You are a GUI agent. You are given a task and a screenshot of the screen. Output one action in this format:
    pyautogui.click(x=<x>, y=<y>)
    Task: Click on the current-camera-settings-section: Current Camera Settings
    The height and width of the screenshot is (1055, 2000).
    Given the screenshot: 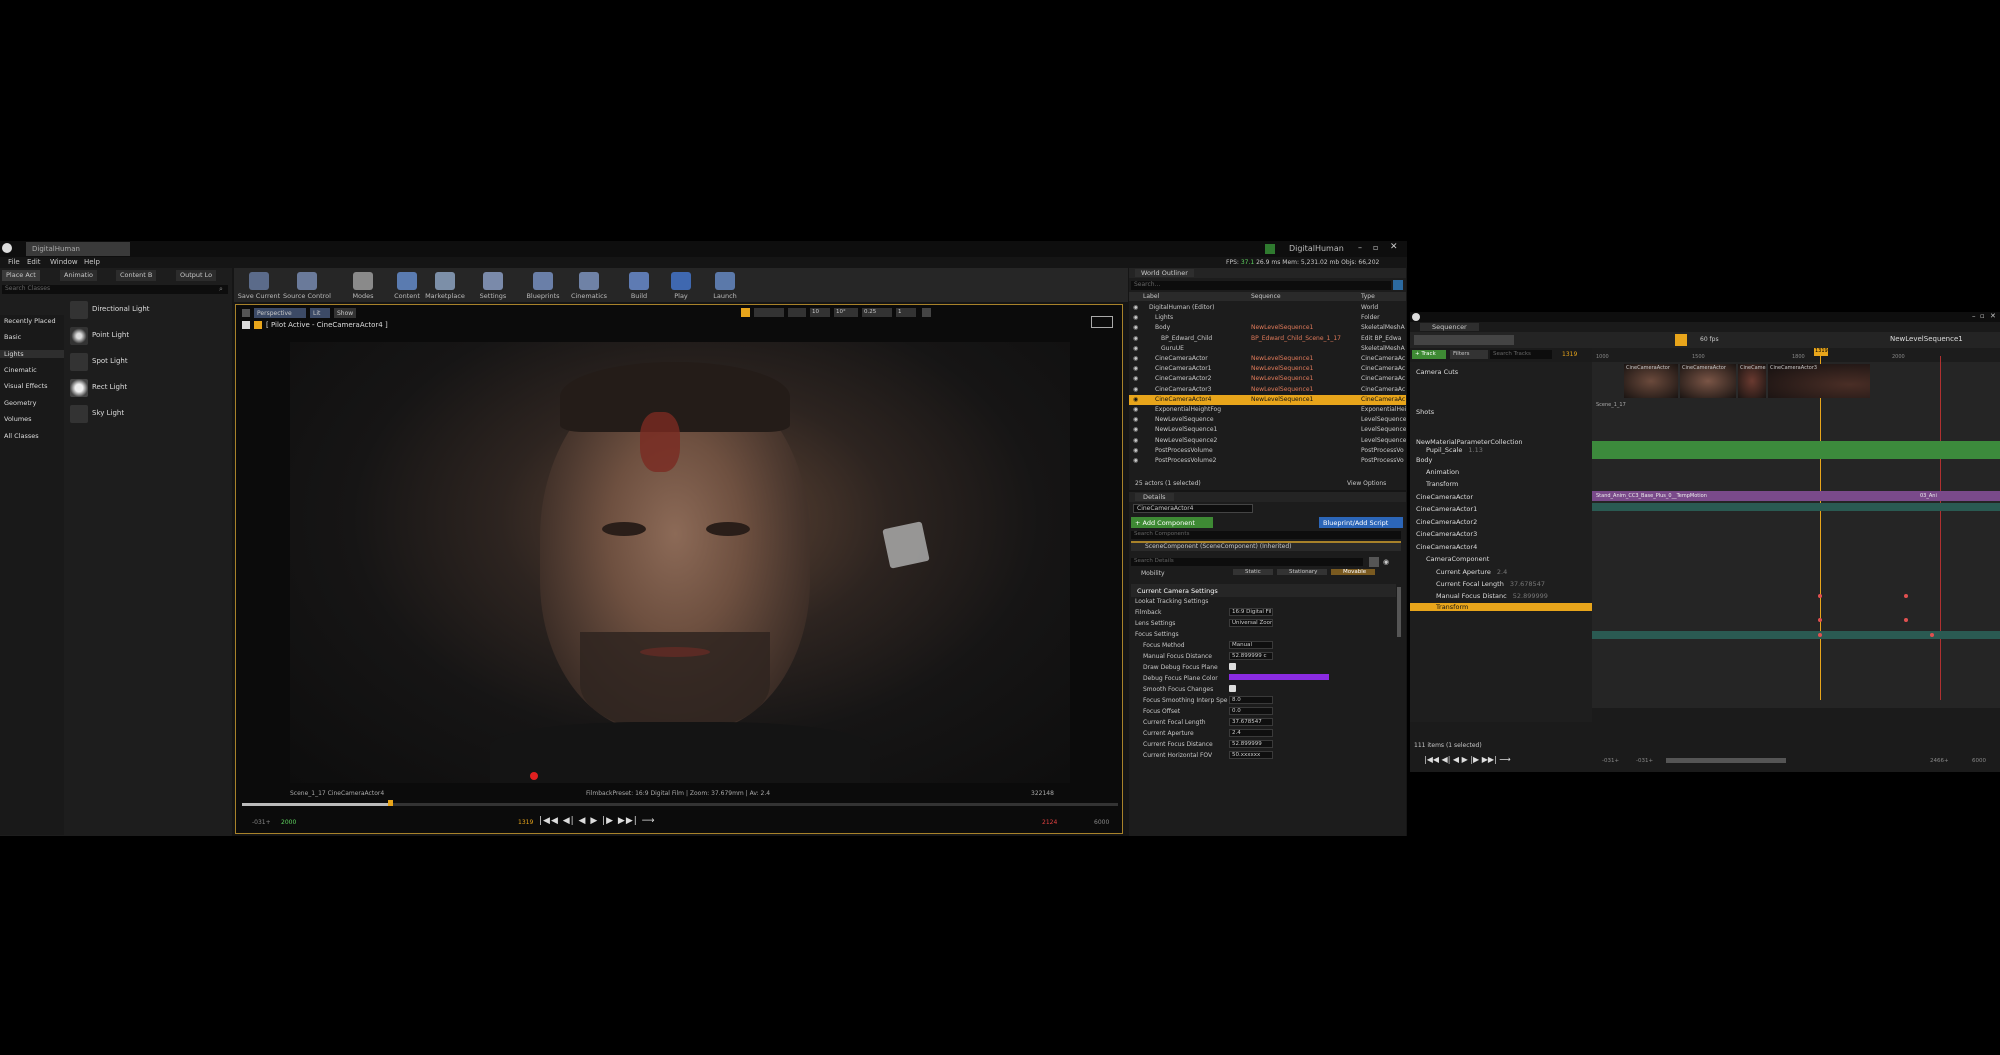 What is the action you would take?
    pyautogui.click(x=1263, y=590)
    